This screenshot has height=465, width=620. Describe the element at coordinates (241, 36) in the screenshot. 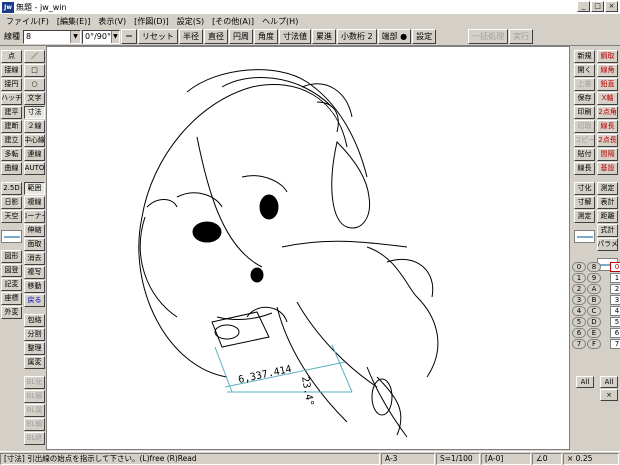

I see `toolbar-button-4: 円周` at that location.